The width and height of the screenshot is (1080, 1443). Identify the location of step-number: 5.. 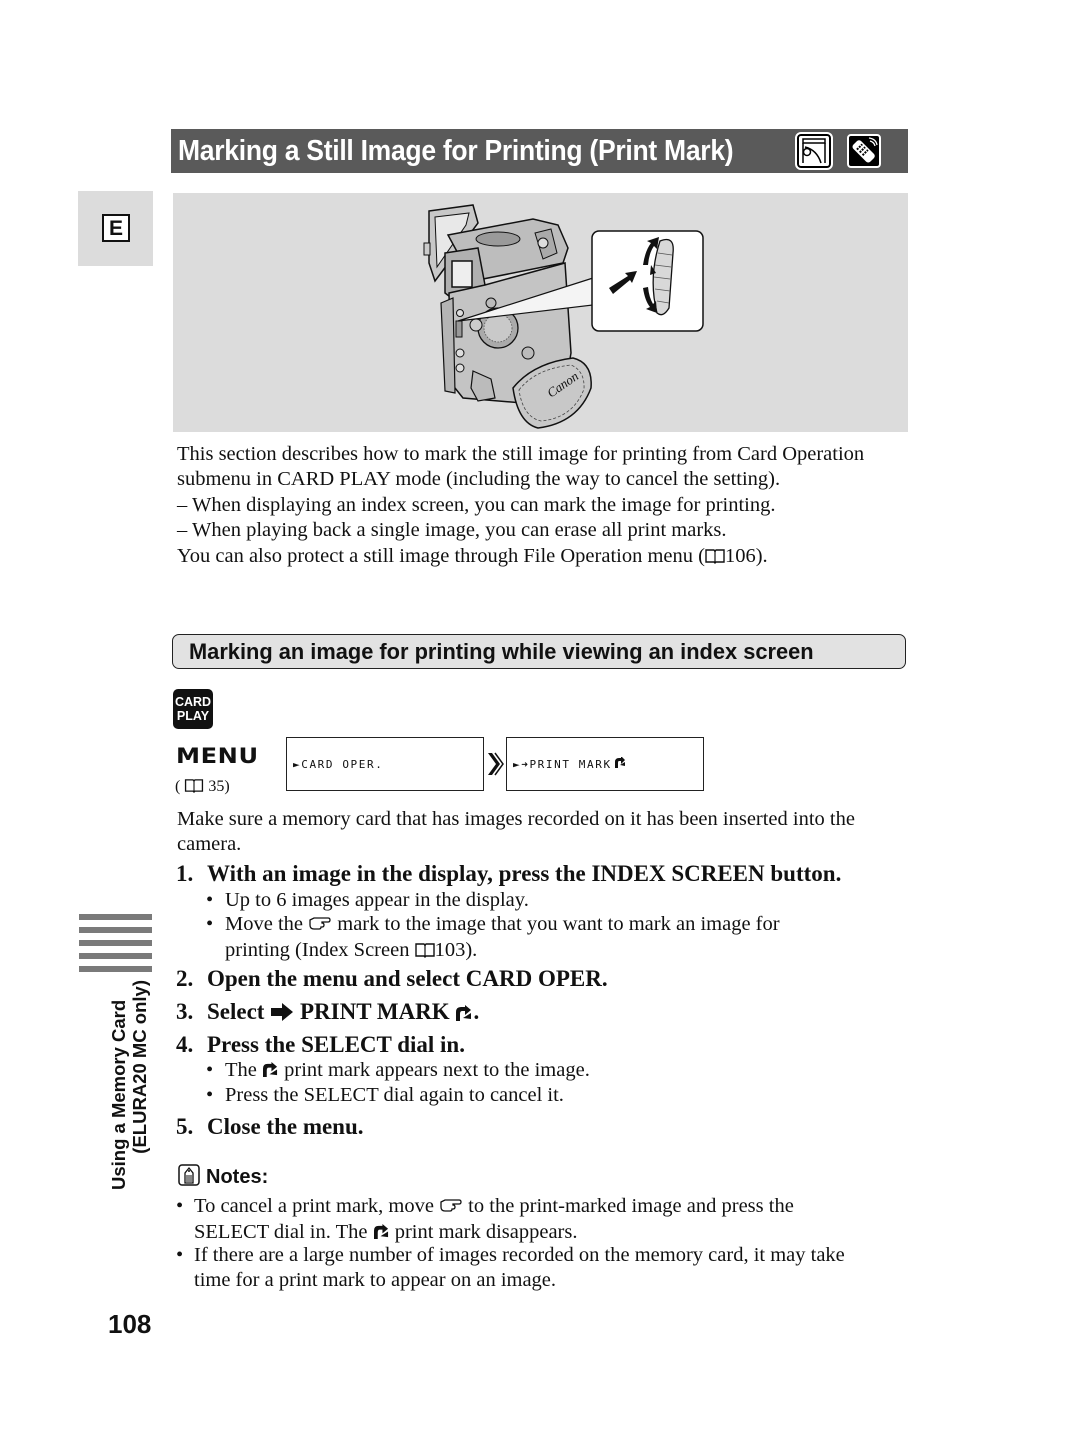
(185, 1126).